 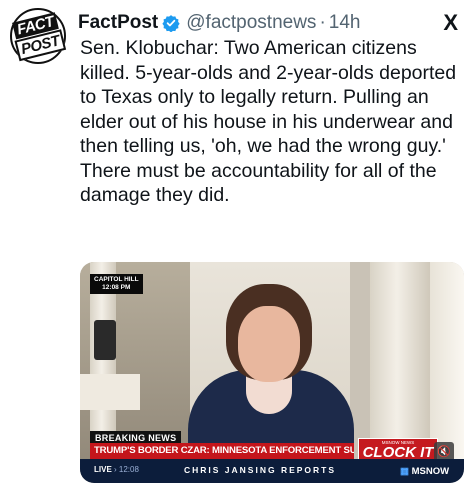 I want to click on factpost-logo: FACT POST, so click(x=39, y=35).